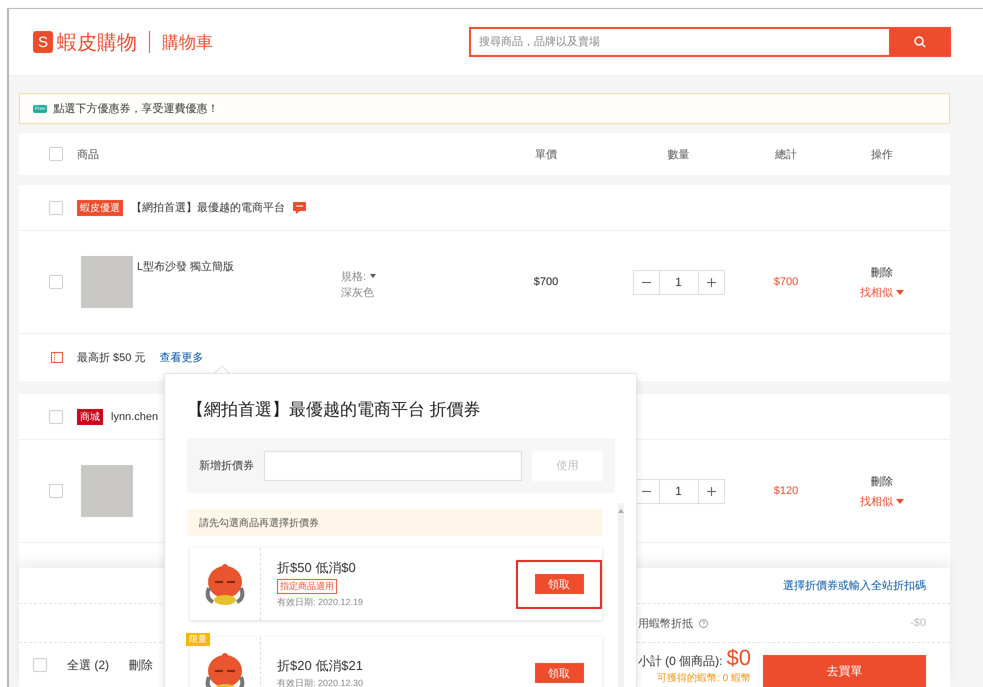 The image size is (983, 687). I want to click on search-icon, so click(920, 42).